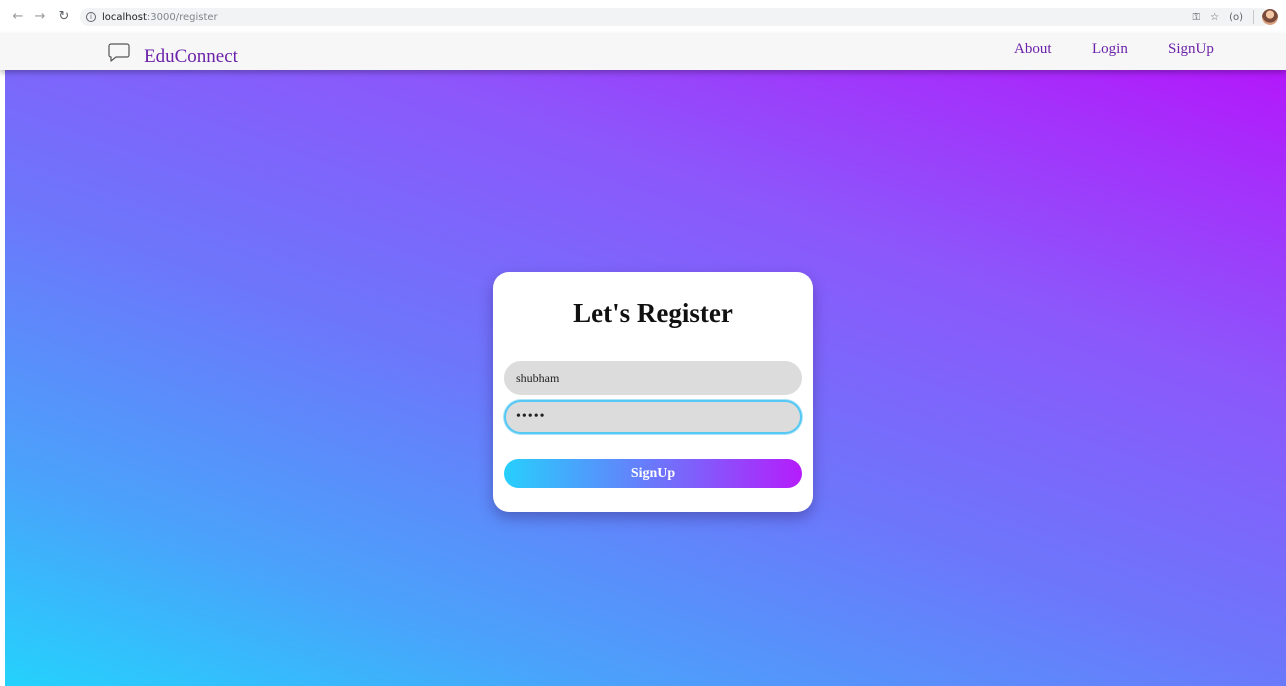 This screenshot has height=686, width=1286. Describe the element at coordinates (653, 313) in the screenshot. I see `page-title: Let's Register` at that location.